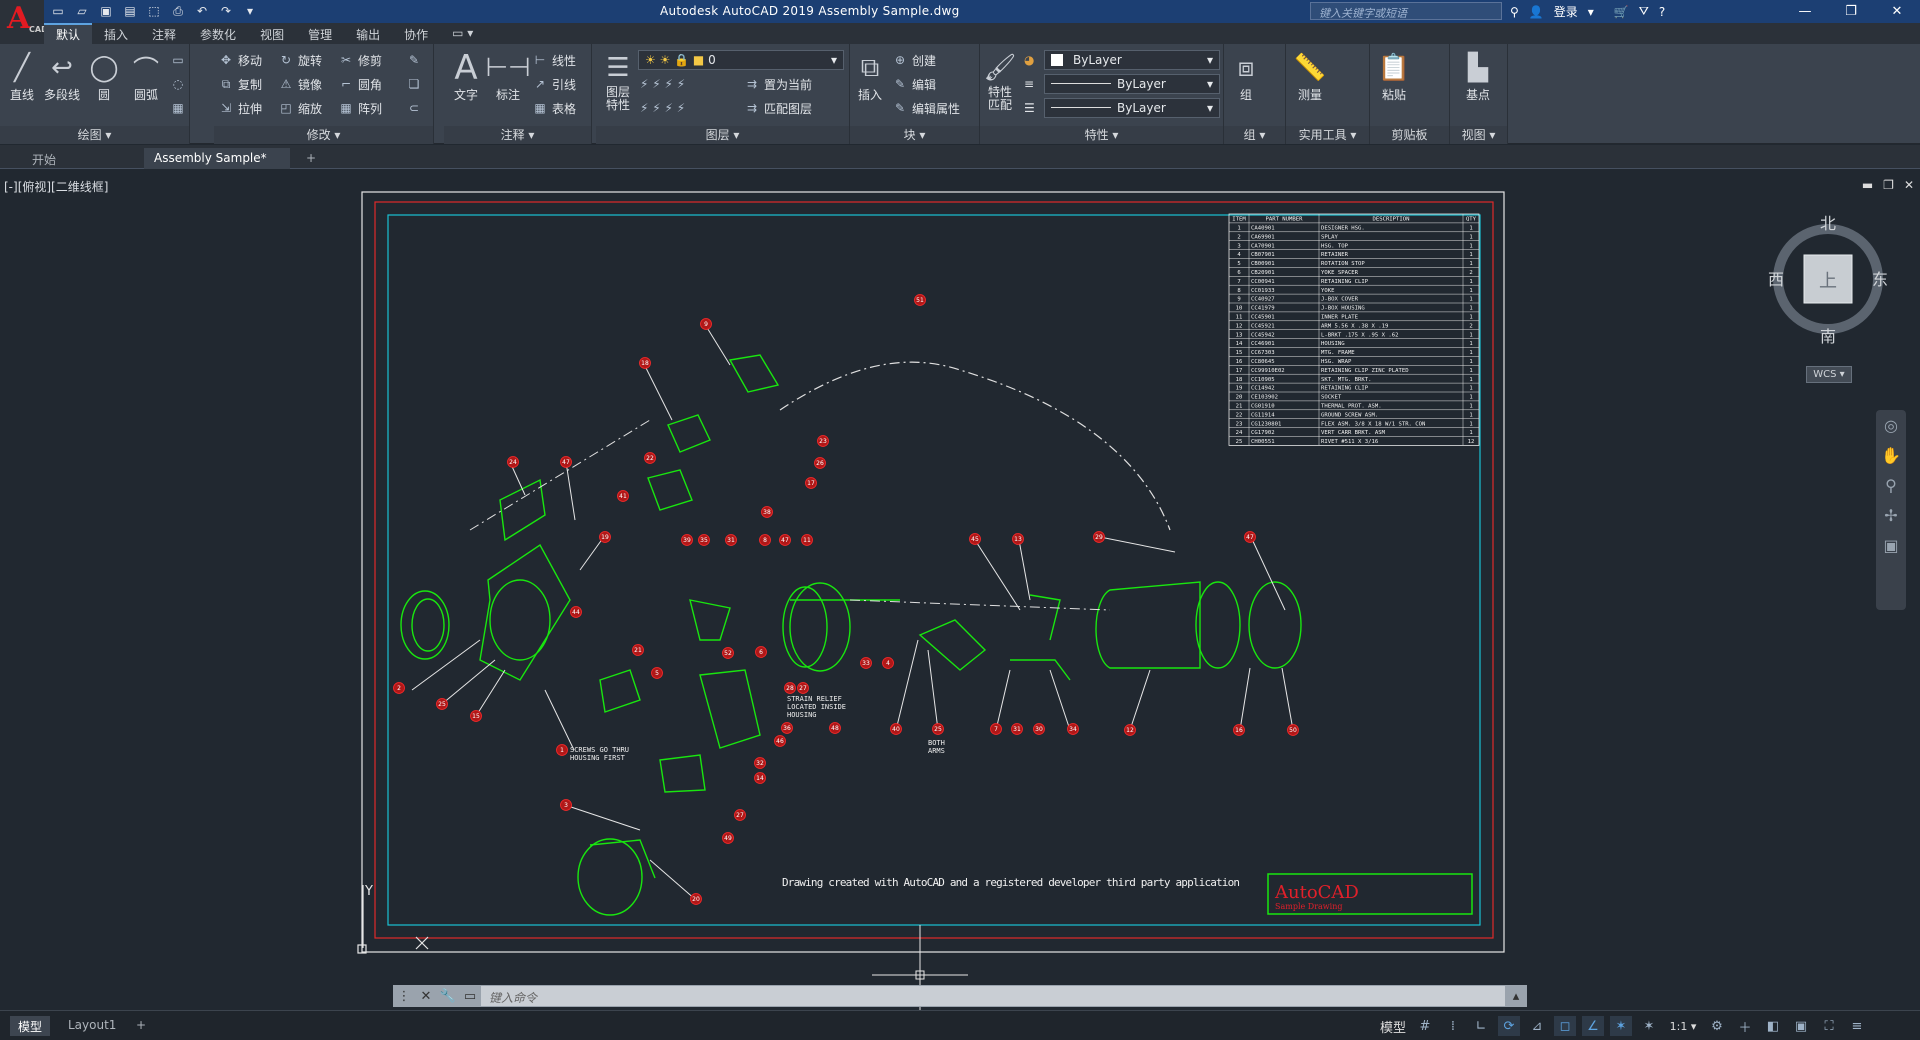  What do you see at coordinates (178, 11) in the screenshot?
I see `print-icon: ⎙` at bounding box center [178, 11].